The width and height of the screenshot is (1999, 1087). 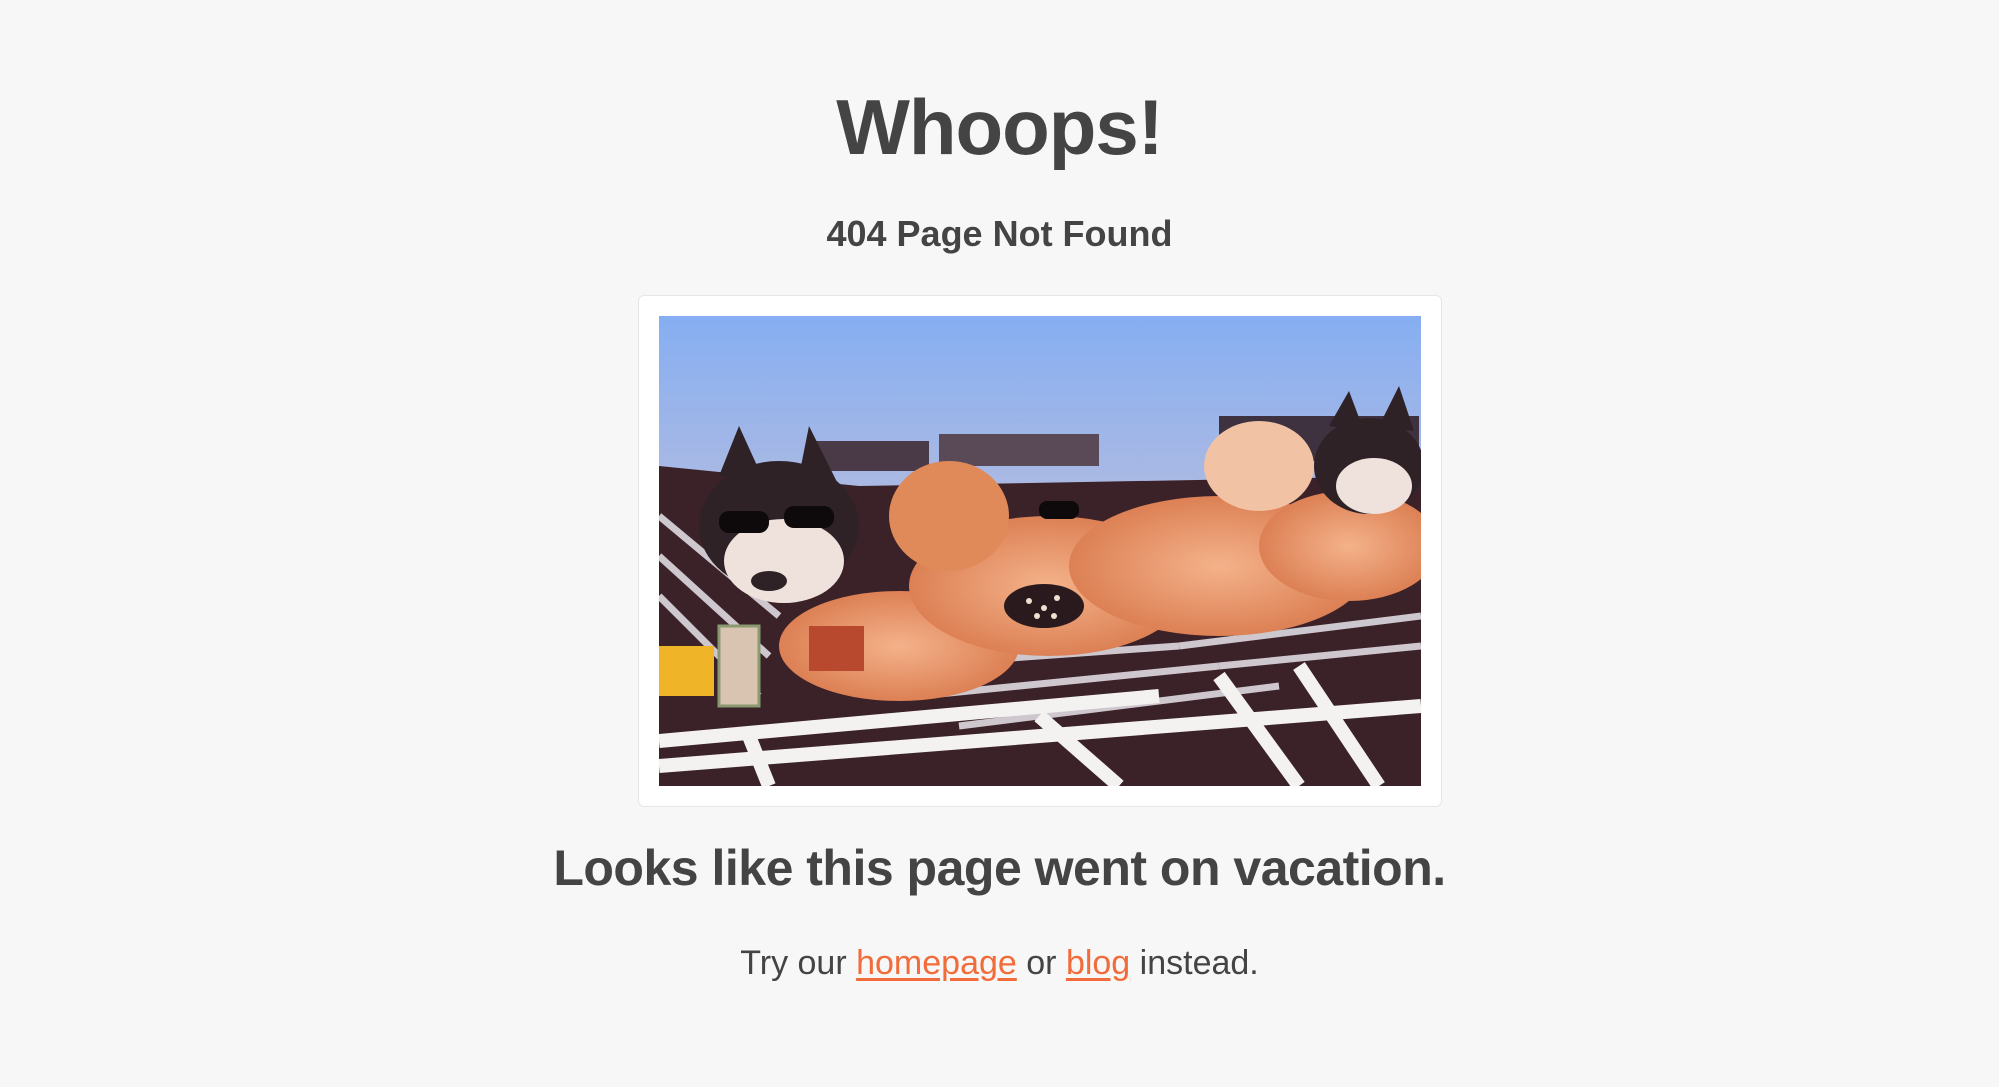 What do you see at coordinates (1098, 963) in the screenshot?
I see `blog-link: blog` at bounding box center [1098, 963].